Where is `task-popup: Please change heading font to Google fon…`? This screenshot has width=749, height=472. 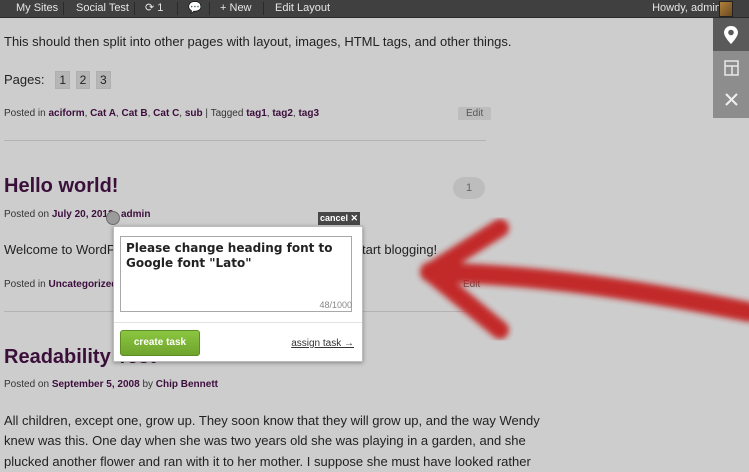
task-popup: Please change heading font to Google fon… is located at coordinates (238, 294).